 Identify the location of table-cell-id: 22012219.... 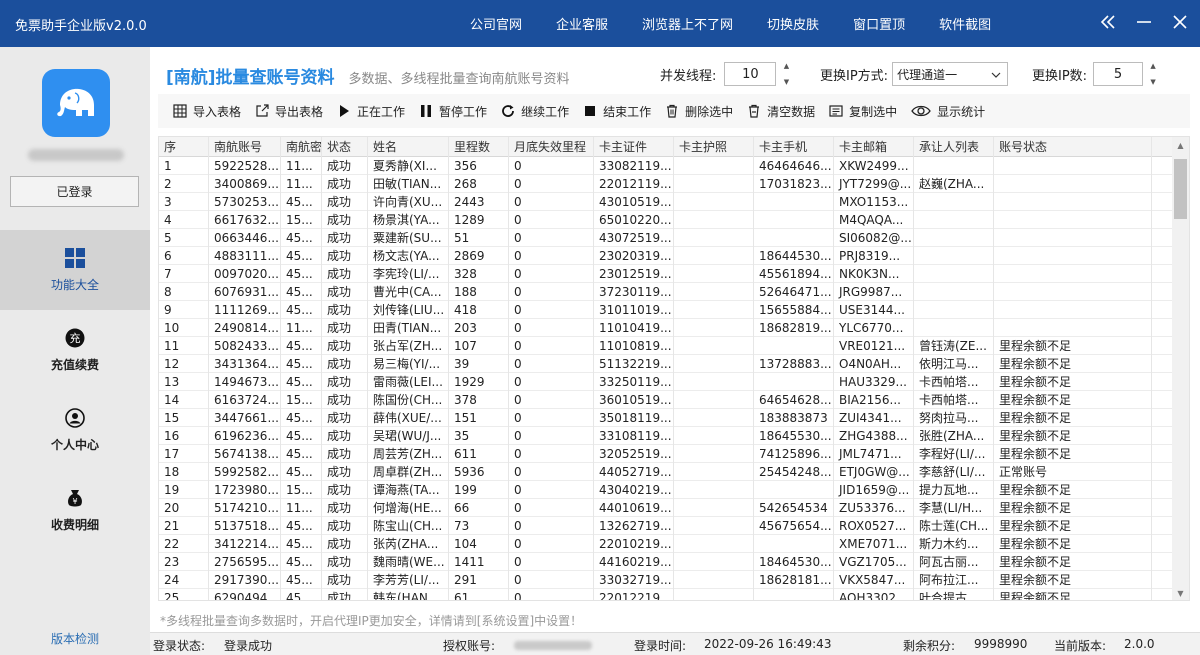
(634, 594).